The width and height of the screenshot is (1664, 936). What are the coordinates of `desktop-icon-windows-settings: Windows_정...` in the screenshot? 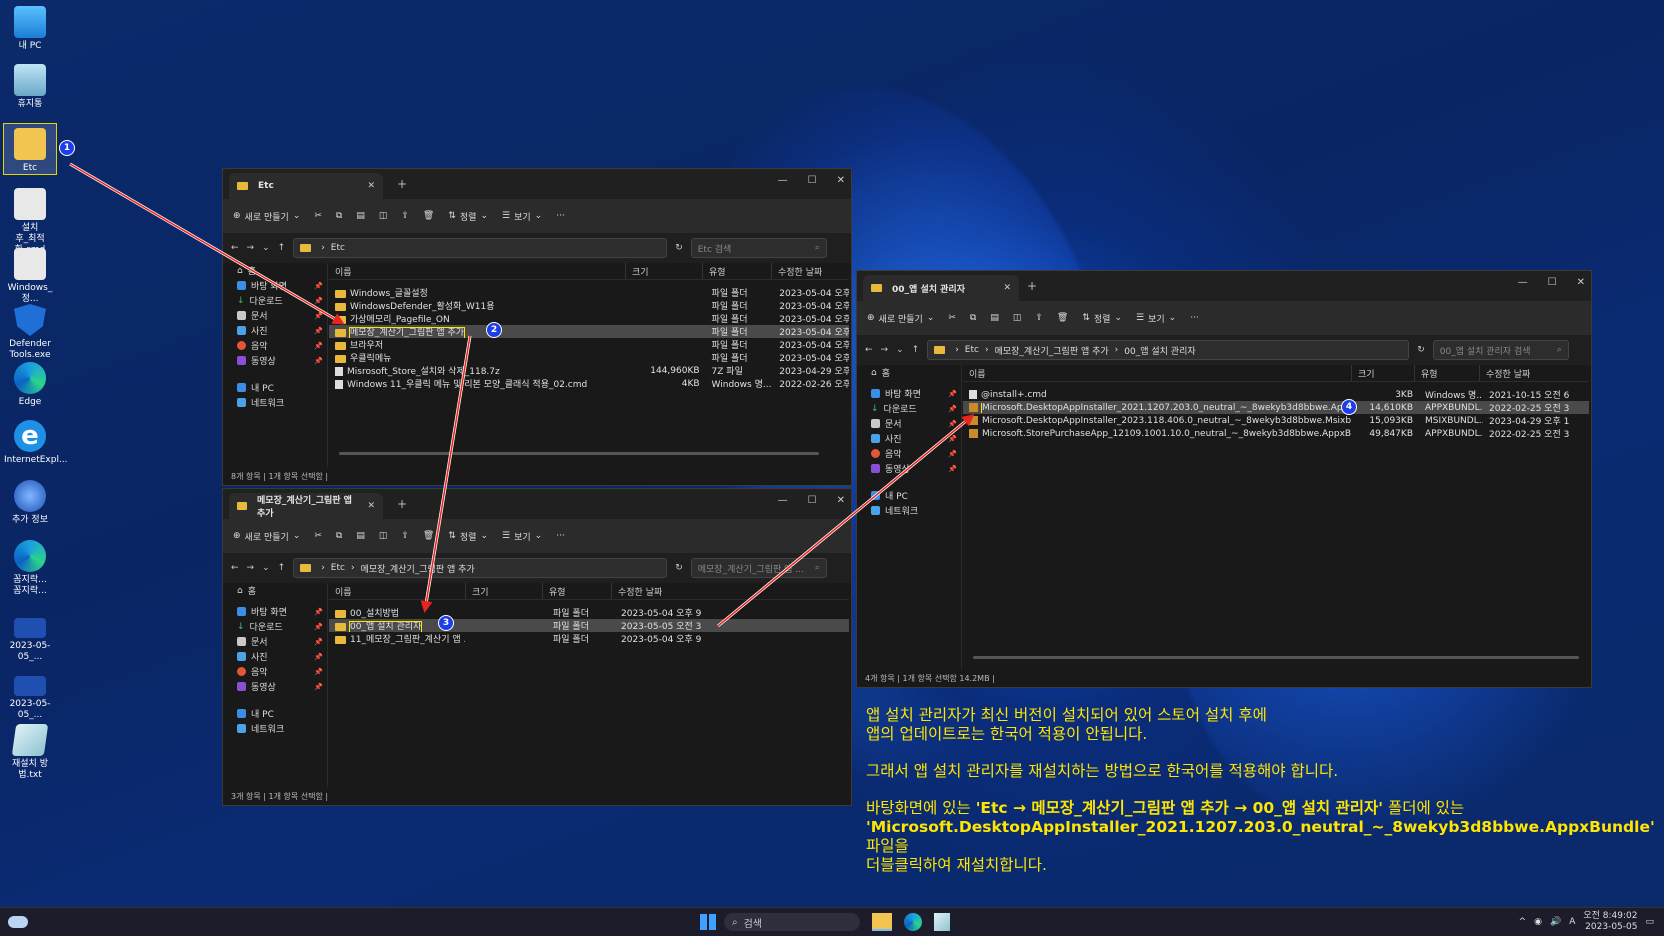 It's located at (30, 276).